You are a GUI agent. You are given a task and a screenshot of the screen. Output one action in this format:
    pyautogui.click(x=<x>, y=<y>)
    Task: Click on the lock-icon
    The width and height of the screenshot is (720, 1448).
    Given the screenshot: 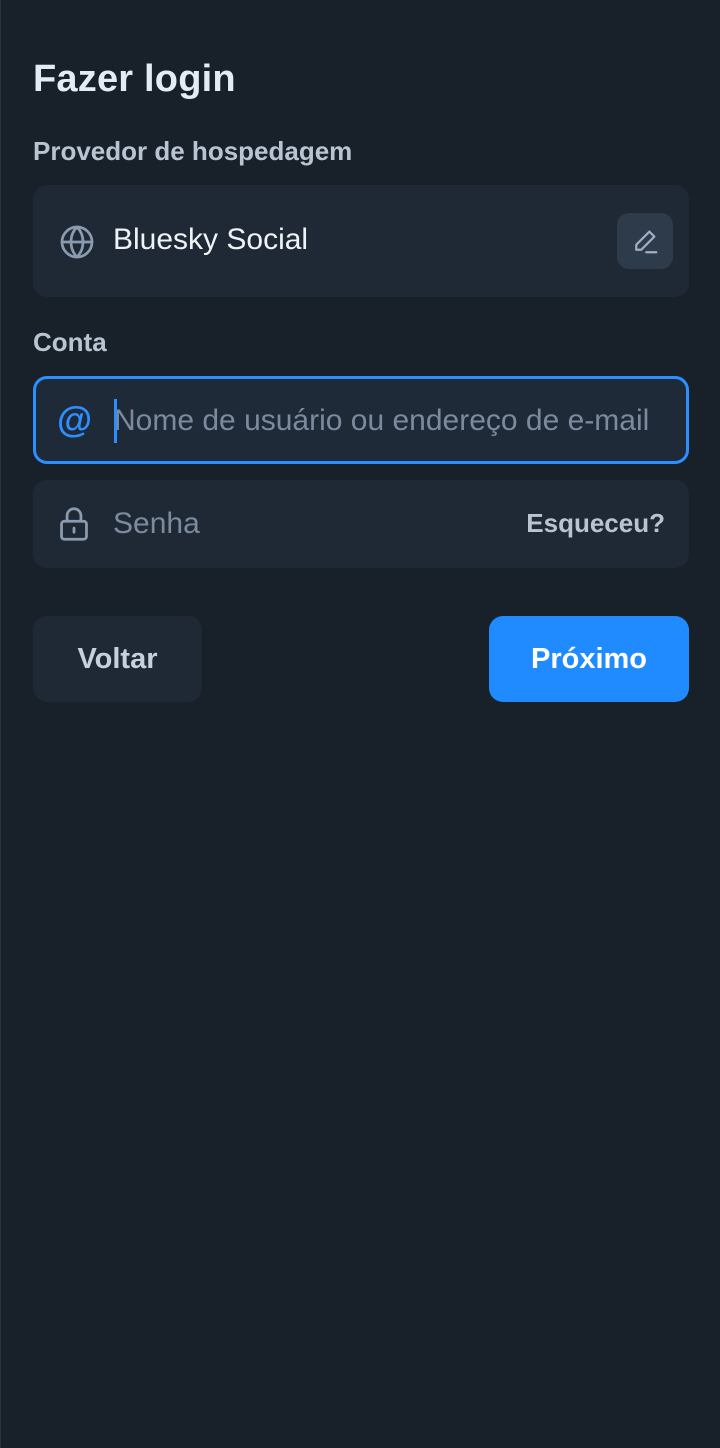 What is the action you would take?
    pyautogui.click(x=75, y=524)
    